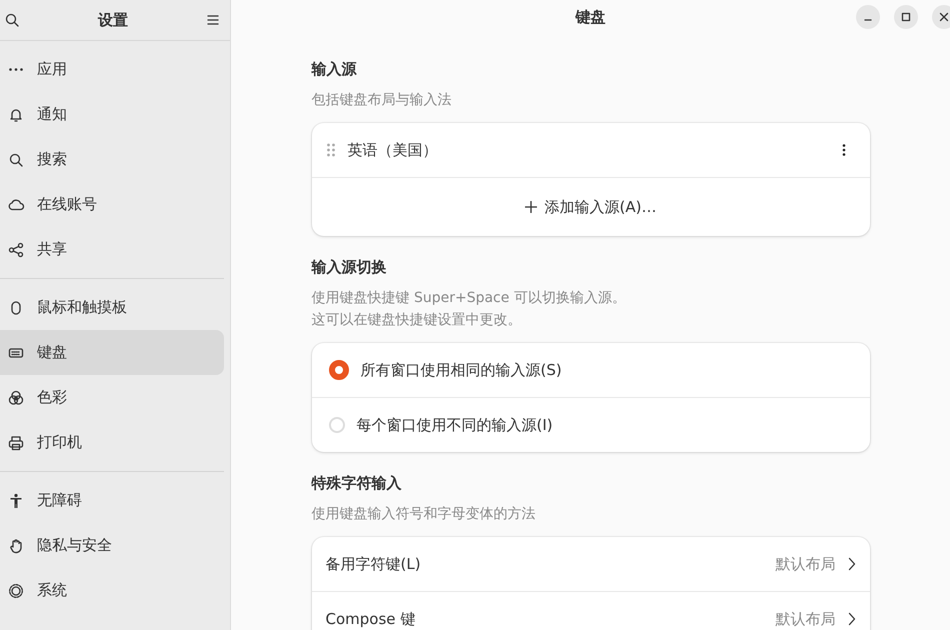 This screenshot has height=630, width=950. I want to click on drag-handle-icon, so click(331, 150).